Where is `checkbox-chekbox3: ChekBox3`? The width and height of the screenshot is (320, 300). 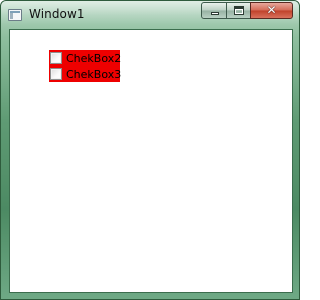 checkbox-chekbox3: ChekBox3 is located at coordinates (85, 74).